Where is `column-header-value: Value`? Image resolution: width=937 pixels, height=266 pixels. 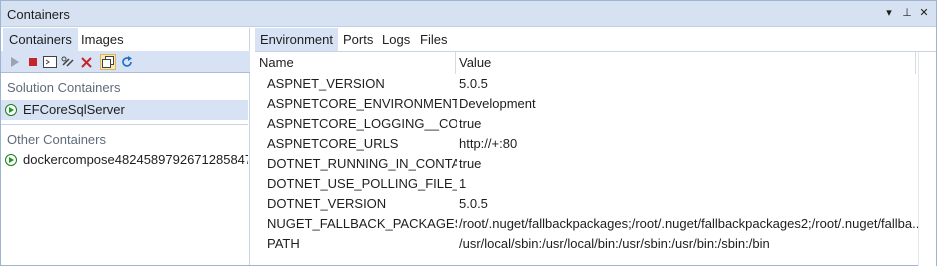 column-header-value: Value is located at coordinates (475, 63).